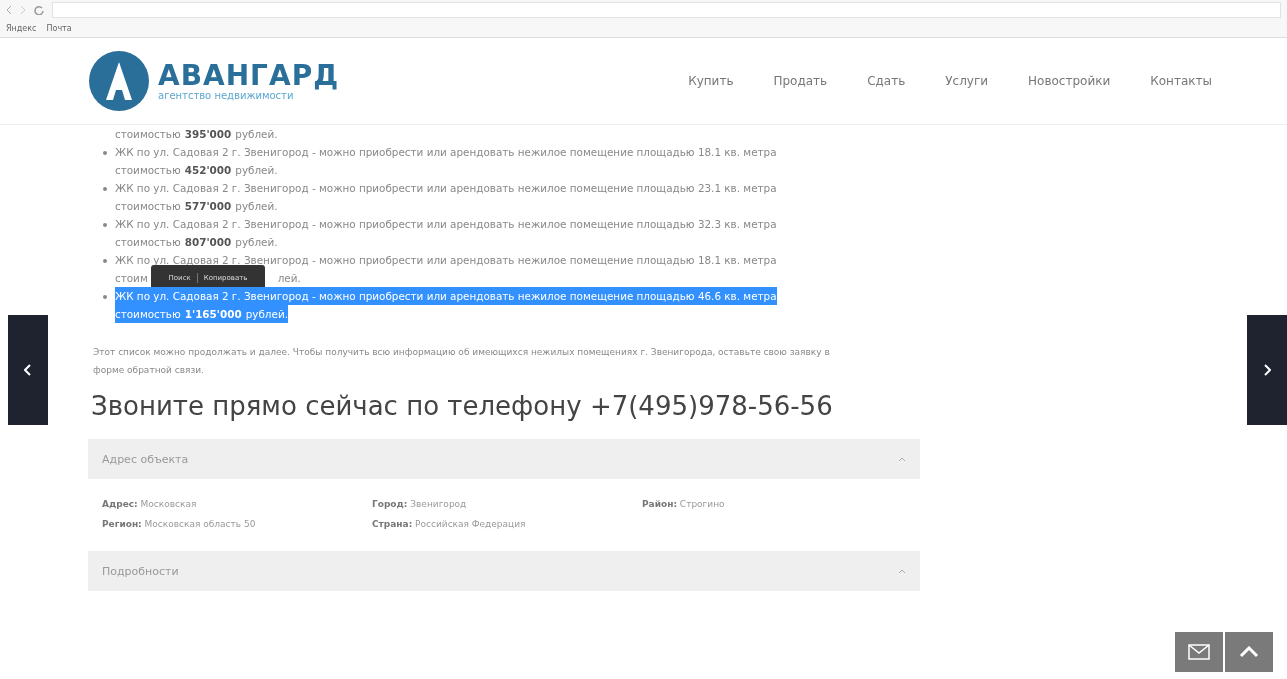 The width and height of the screenshot is (1287, 679). Describe the element at coordinates (446, 224) in the screenshot. I see `listing-text: ЖК по ул. Садовая 2 г. Звенигород - можно приобрести или арендовать нежилое помещение площадью 32.3 кв. метра` at that location.